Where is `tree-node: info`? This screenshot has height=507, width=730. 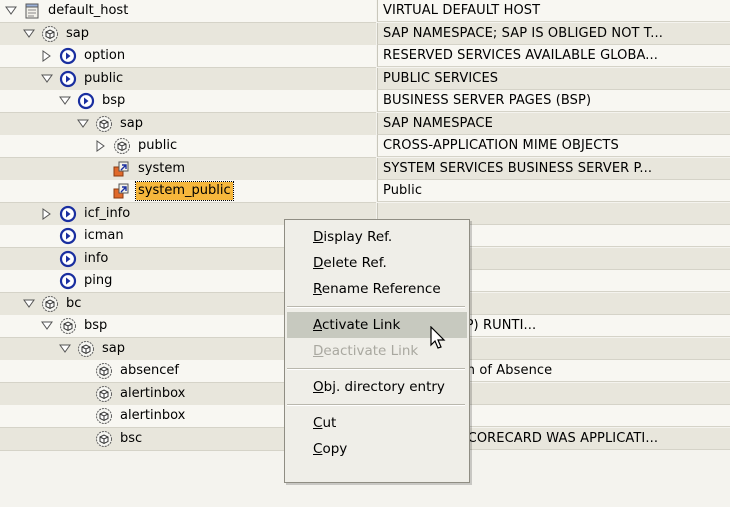
tree-node: info is located at coordinates (75, 259).